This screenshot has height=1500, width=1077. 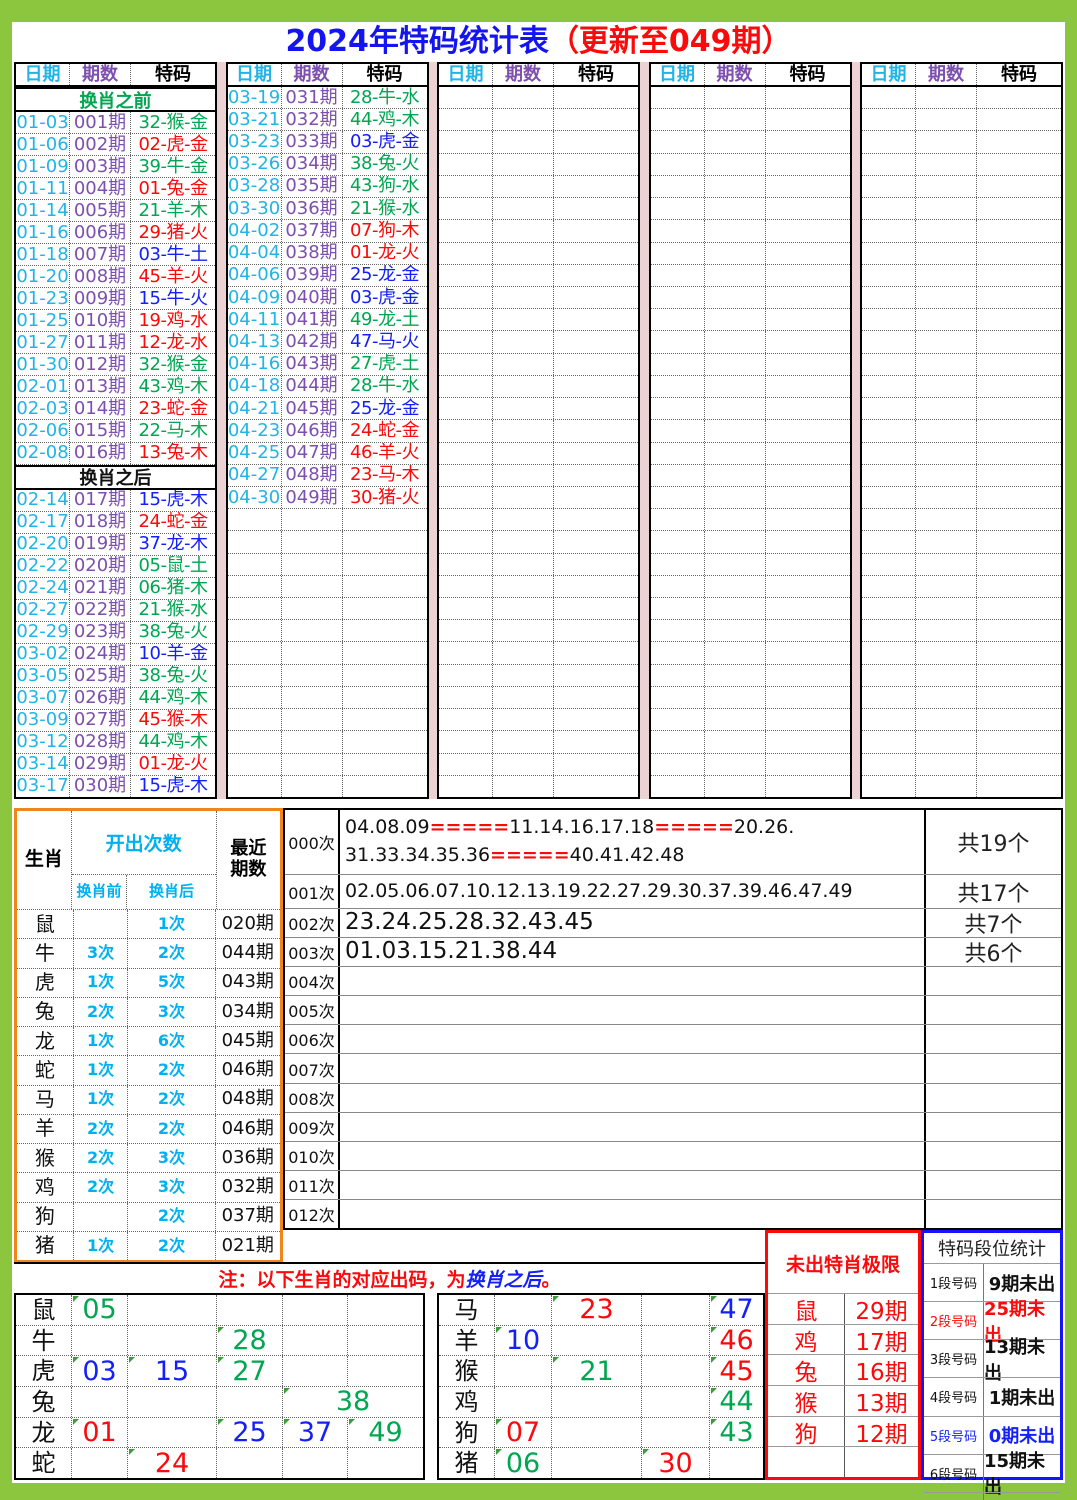 I want to click on issue-cell: 025期, so click(x=100, y=676).